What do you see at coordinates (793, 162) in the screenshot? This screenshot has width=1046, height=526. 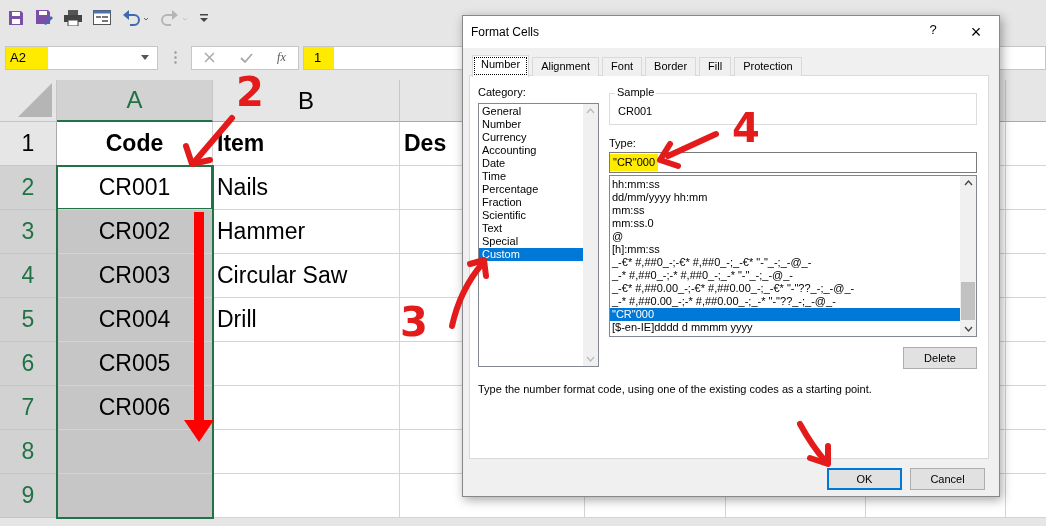 I see `type-field: "CR"000` at bounding box center [793, 162].